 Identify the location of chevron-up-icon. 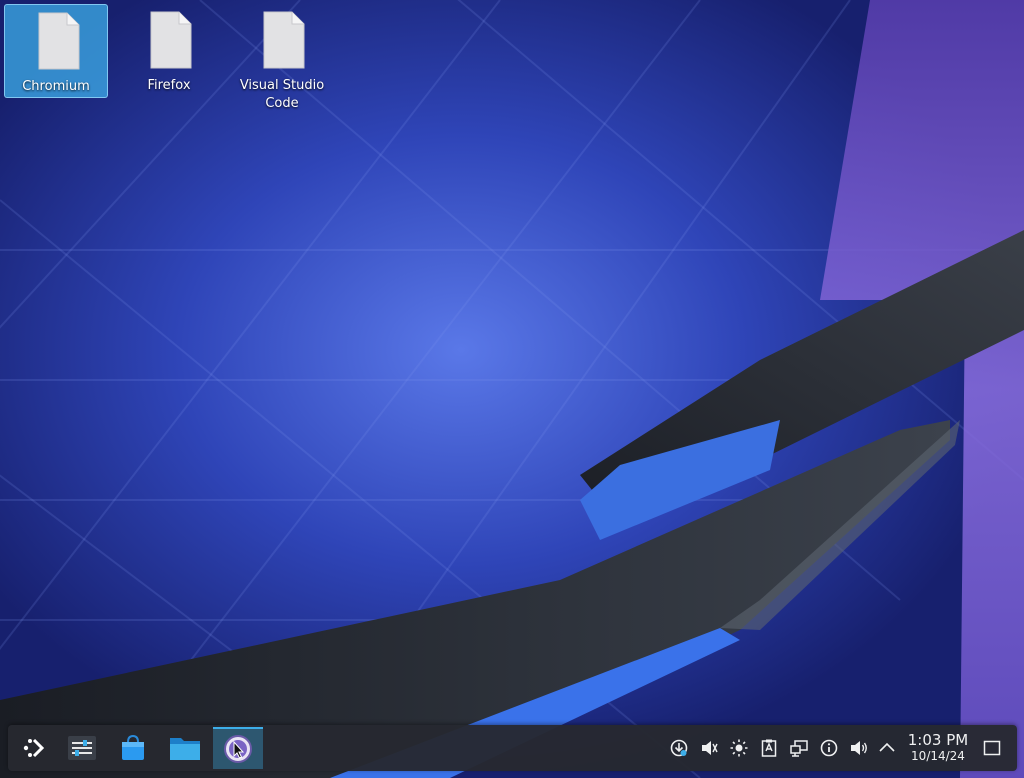
(887, 747).